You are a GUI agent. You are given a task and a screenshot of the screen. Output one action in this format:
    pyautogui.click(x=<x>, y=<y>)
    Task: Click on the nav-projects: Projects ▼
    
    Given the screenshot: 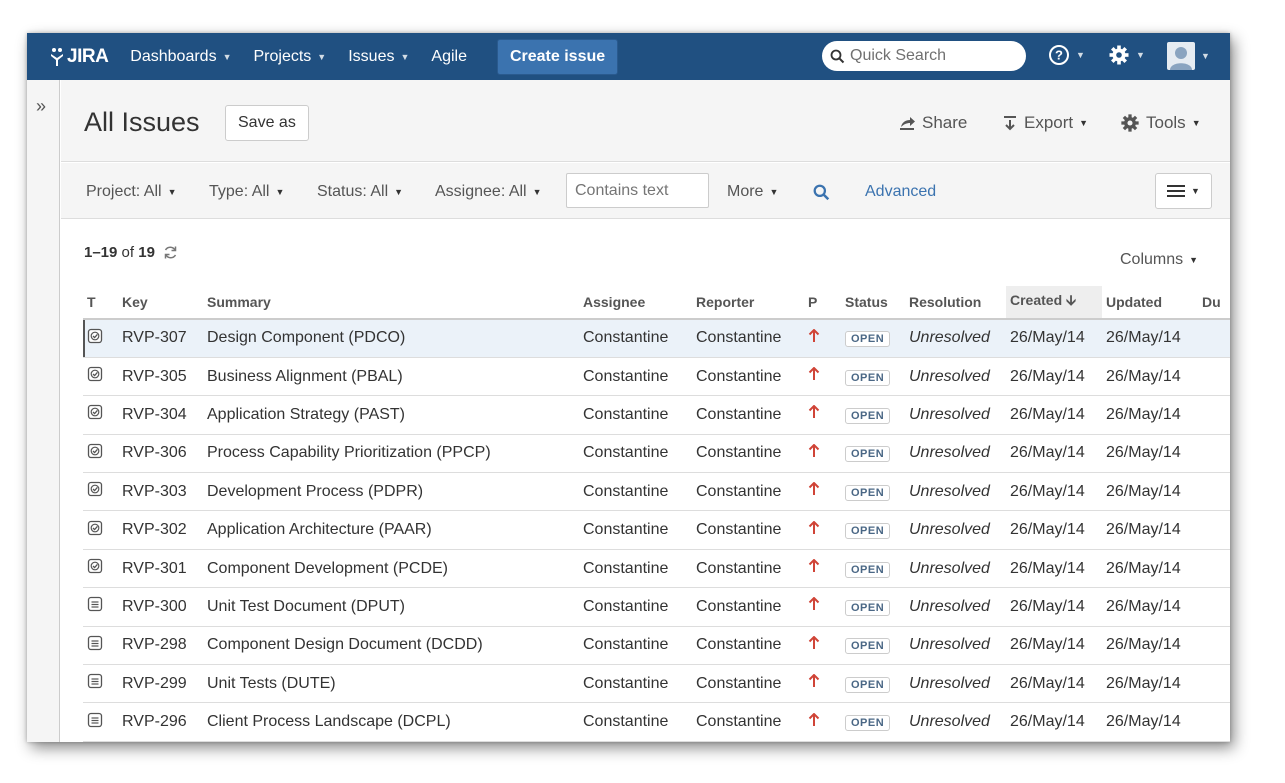 What is the action you would take?
    pyautogui.click(x=290, y=57)
    